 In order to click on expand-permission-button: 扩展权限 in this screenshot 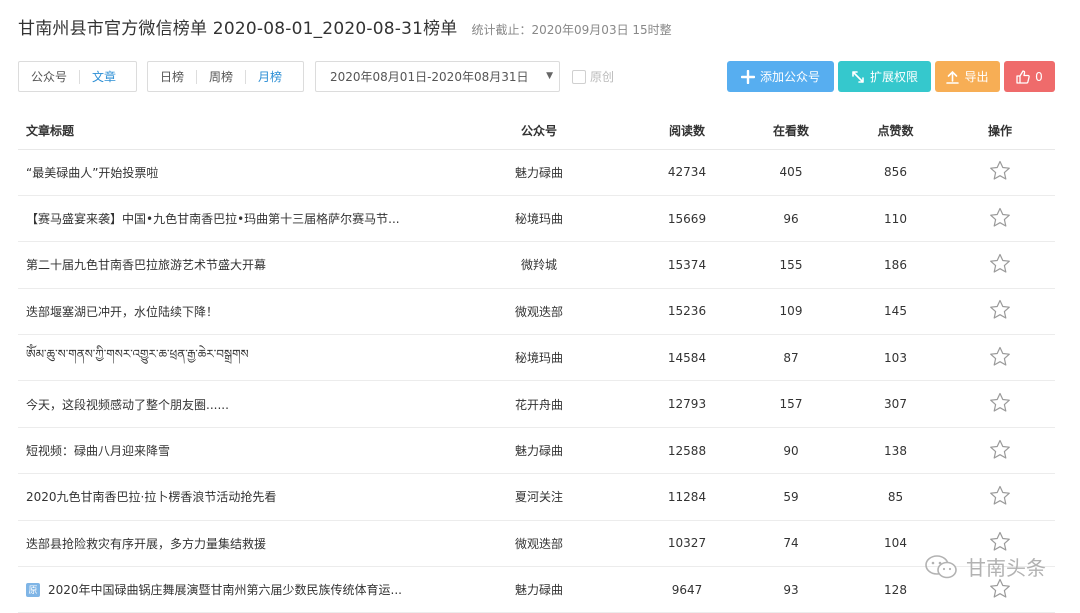, I will do `click(884, 76)`.